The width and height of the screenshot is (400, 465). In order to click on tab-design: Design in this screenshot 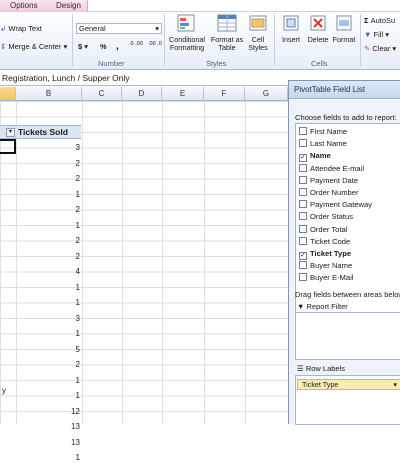, I will do `click(68, 5)`.